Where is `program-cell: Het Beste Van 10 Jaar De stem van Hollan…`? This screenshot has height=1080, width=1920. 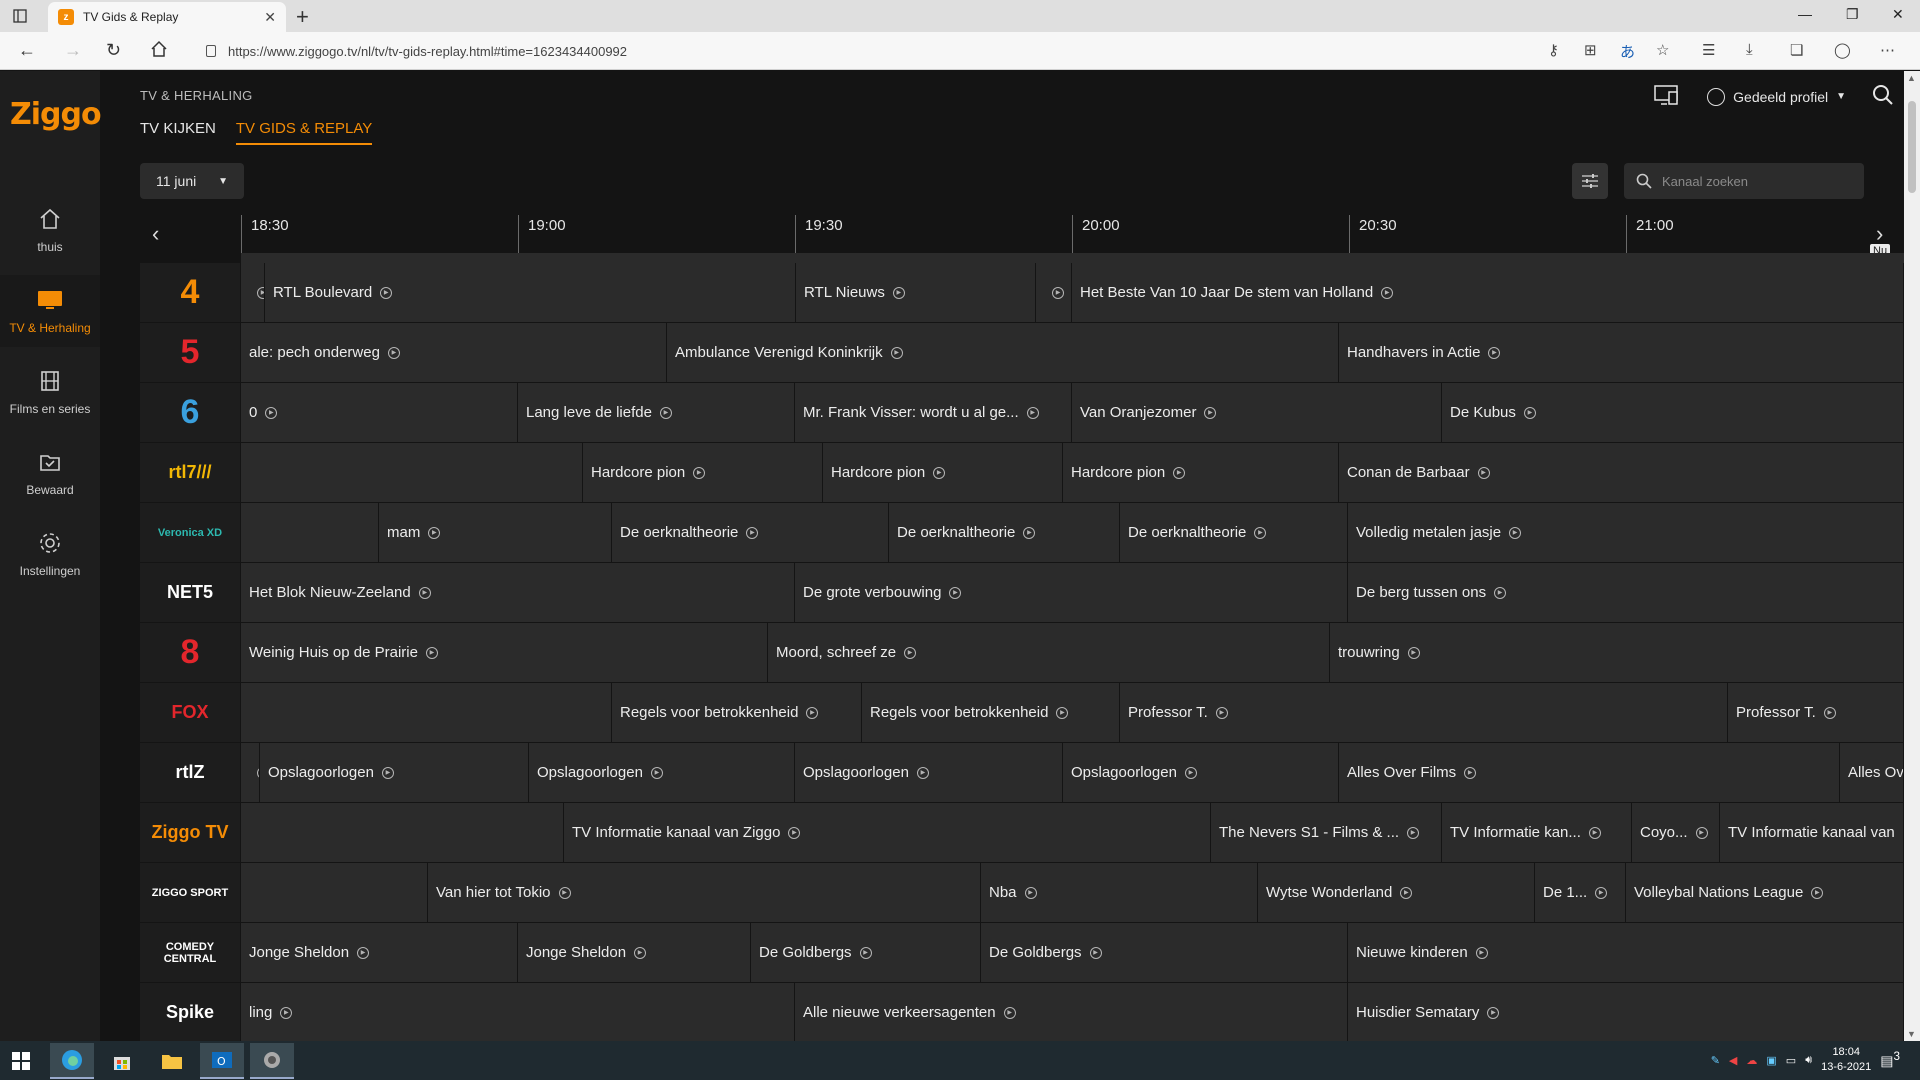
program-cell: Het Beste Van 10 Jaar De stem van Hollan… is located at coordinates (1488, 292).